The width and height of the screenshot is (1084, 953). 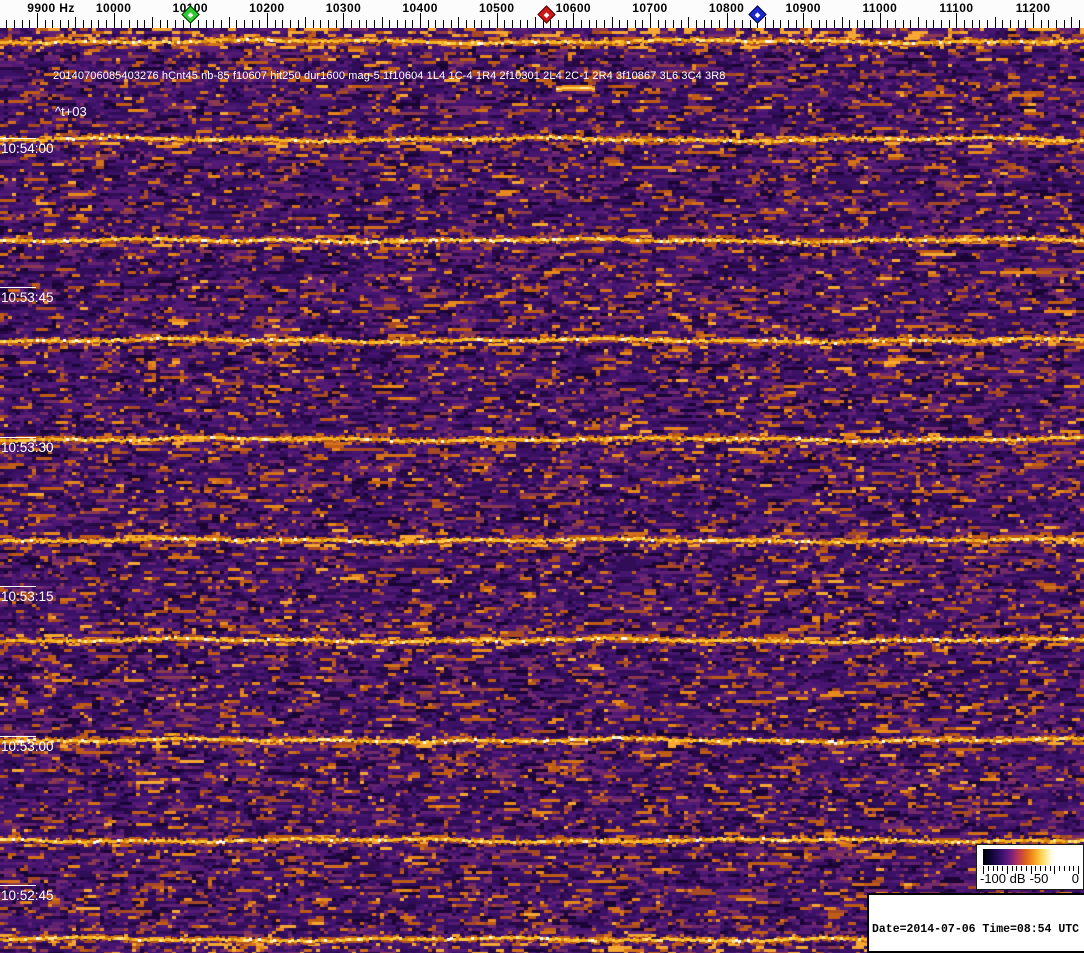 What do you see at coordinates (1030, 879) in the screenshot?
I see `colorbar-labels: -100 dB -50 0` at bounding box center [1030, 879].